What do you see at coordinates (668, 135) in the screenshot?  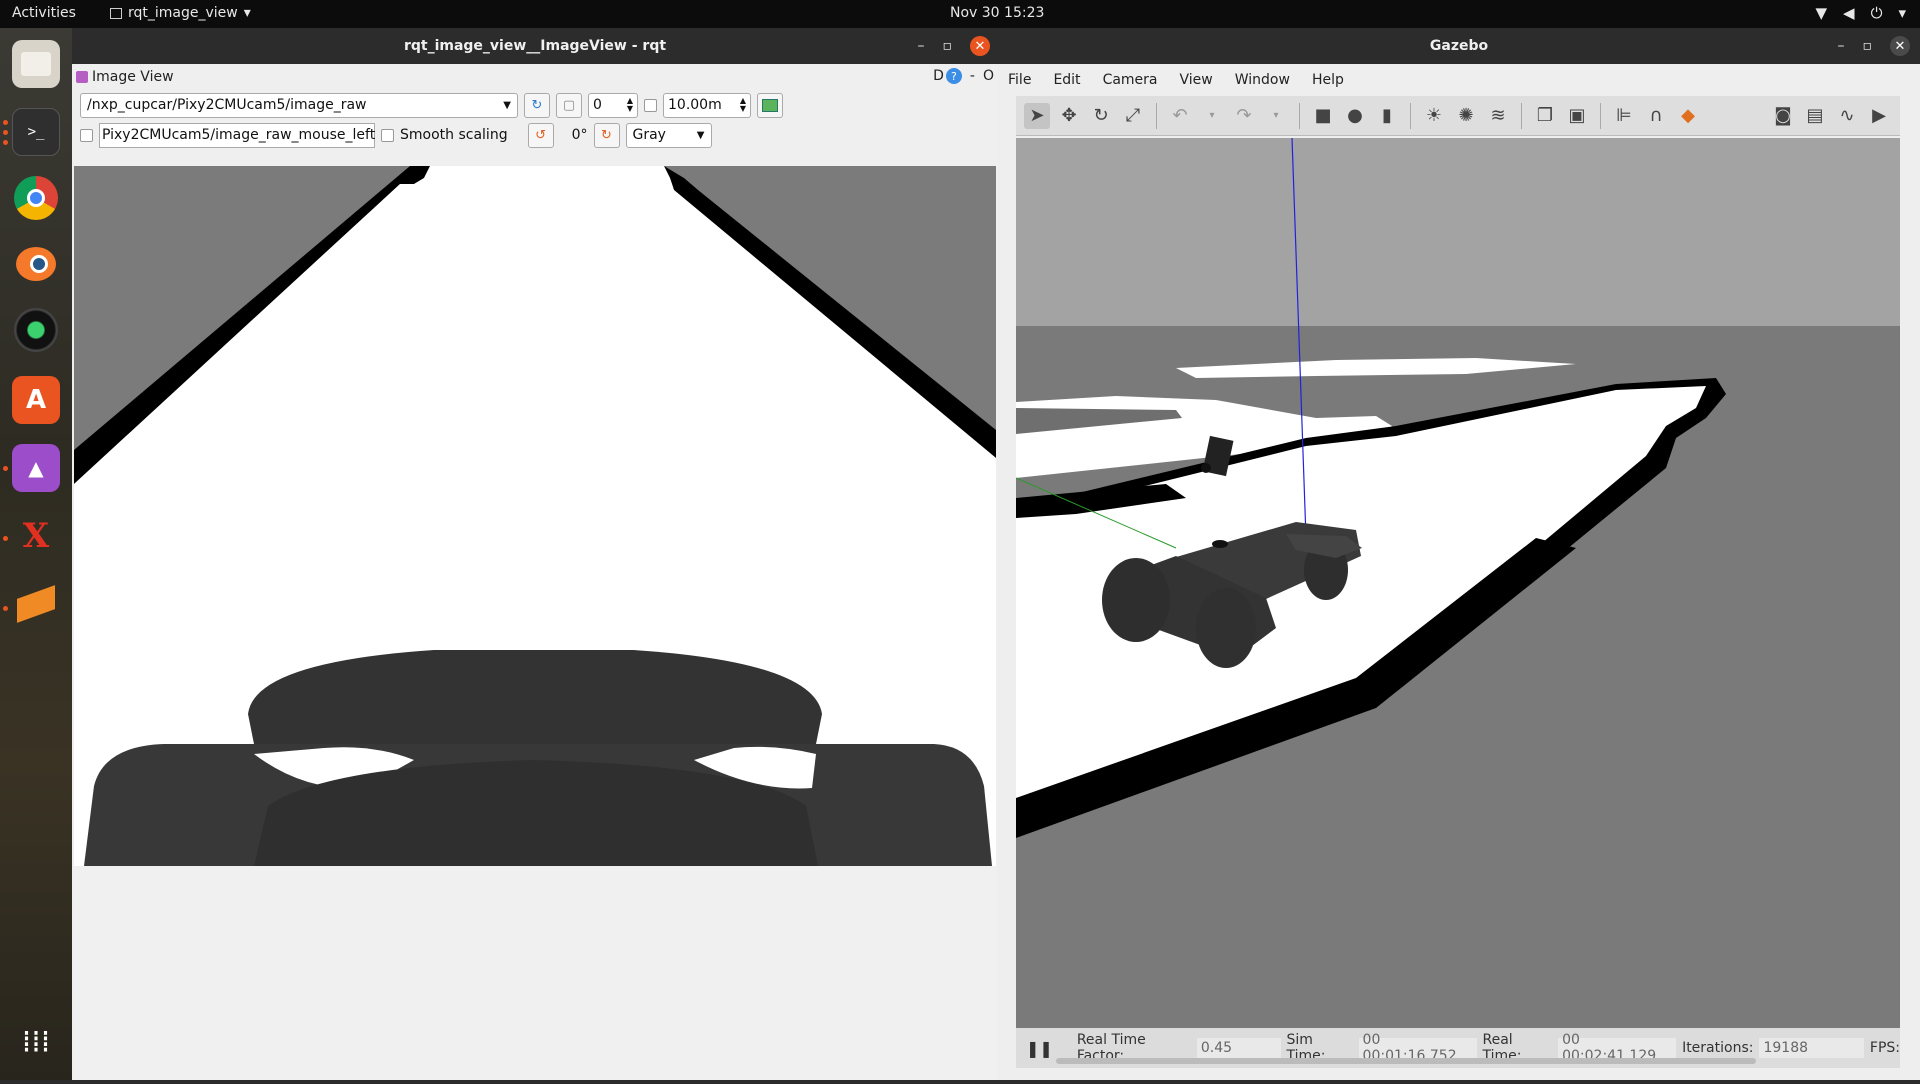 I see `colormap-select: Gray ▼` at bounding box center [668, 135].